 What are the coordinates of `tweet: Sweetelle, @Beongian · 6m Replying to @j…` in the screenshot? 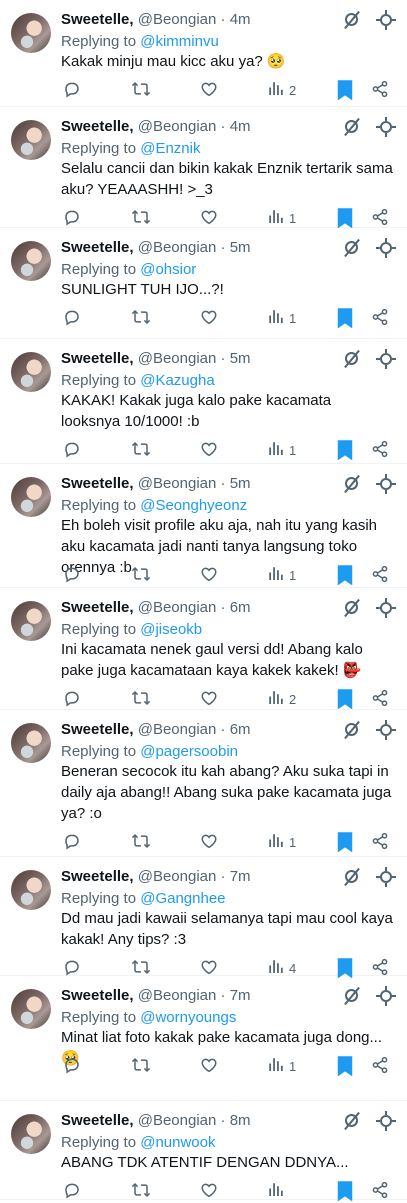 It's located at (203, 649).